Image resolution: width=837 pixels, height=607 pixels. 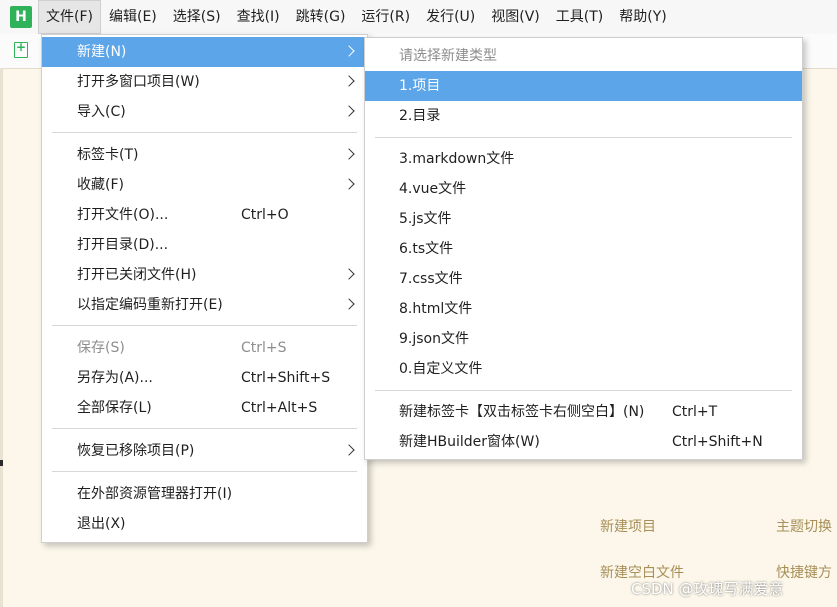 I want to click on menu-item-shortcut: Ctrl+T, so click(x=695, y=412).